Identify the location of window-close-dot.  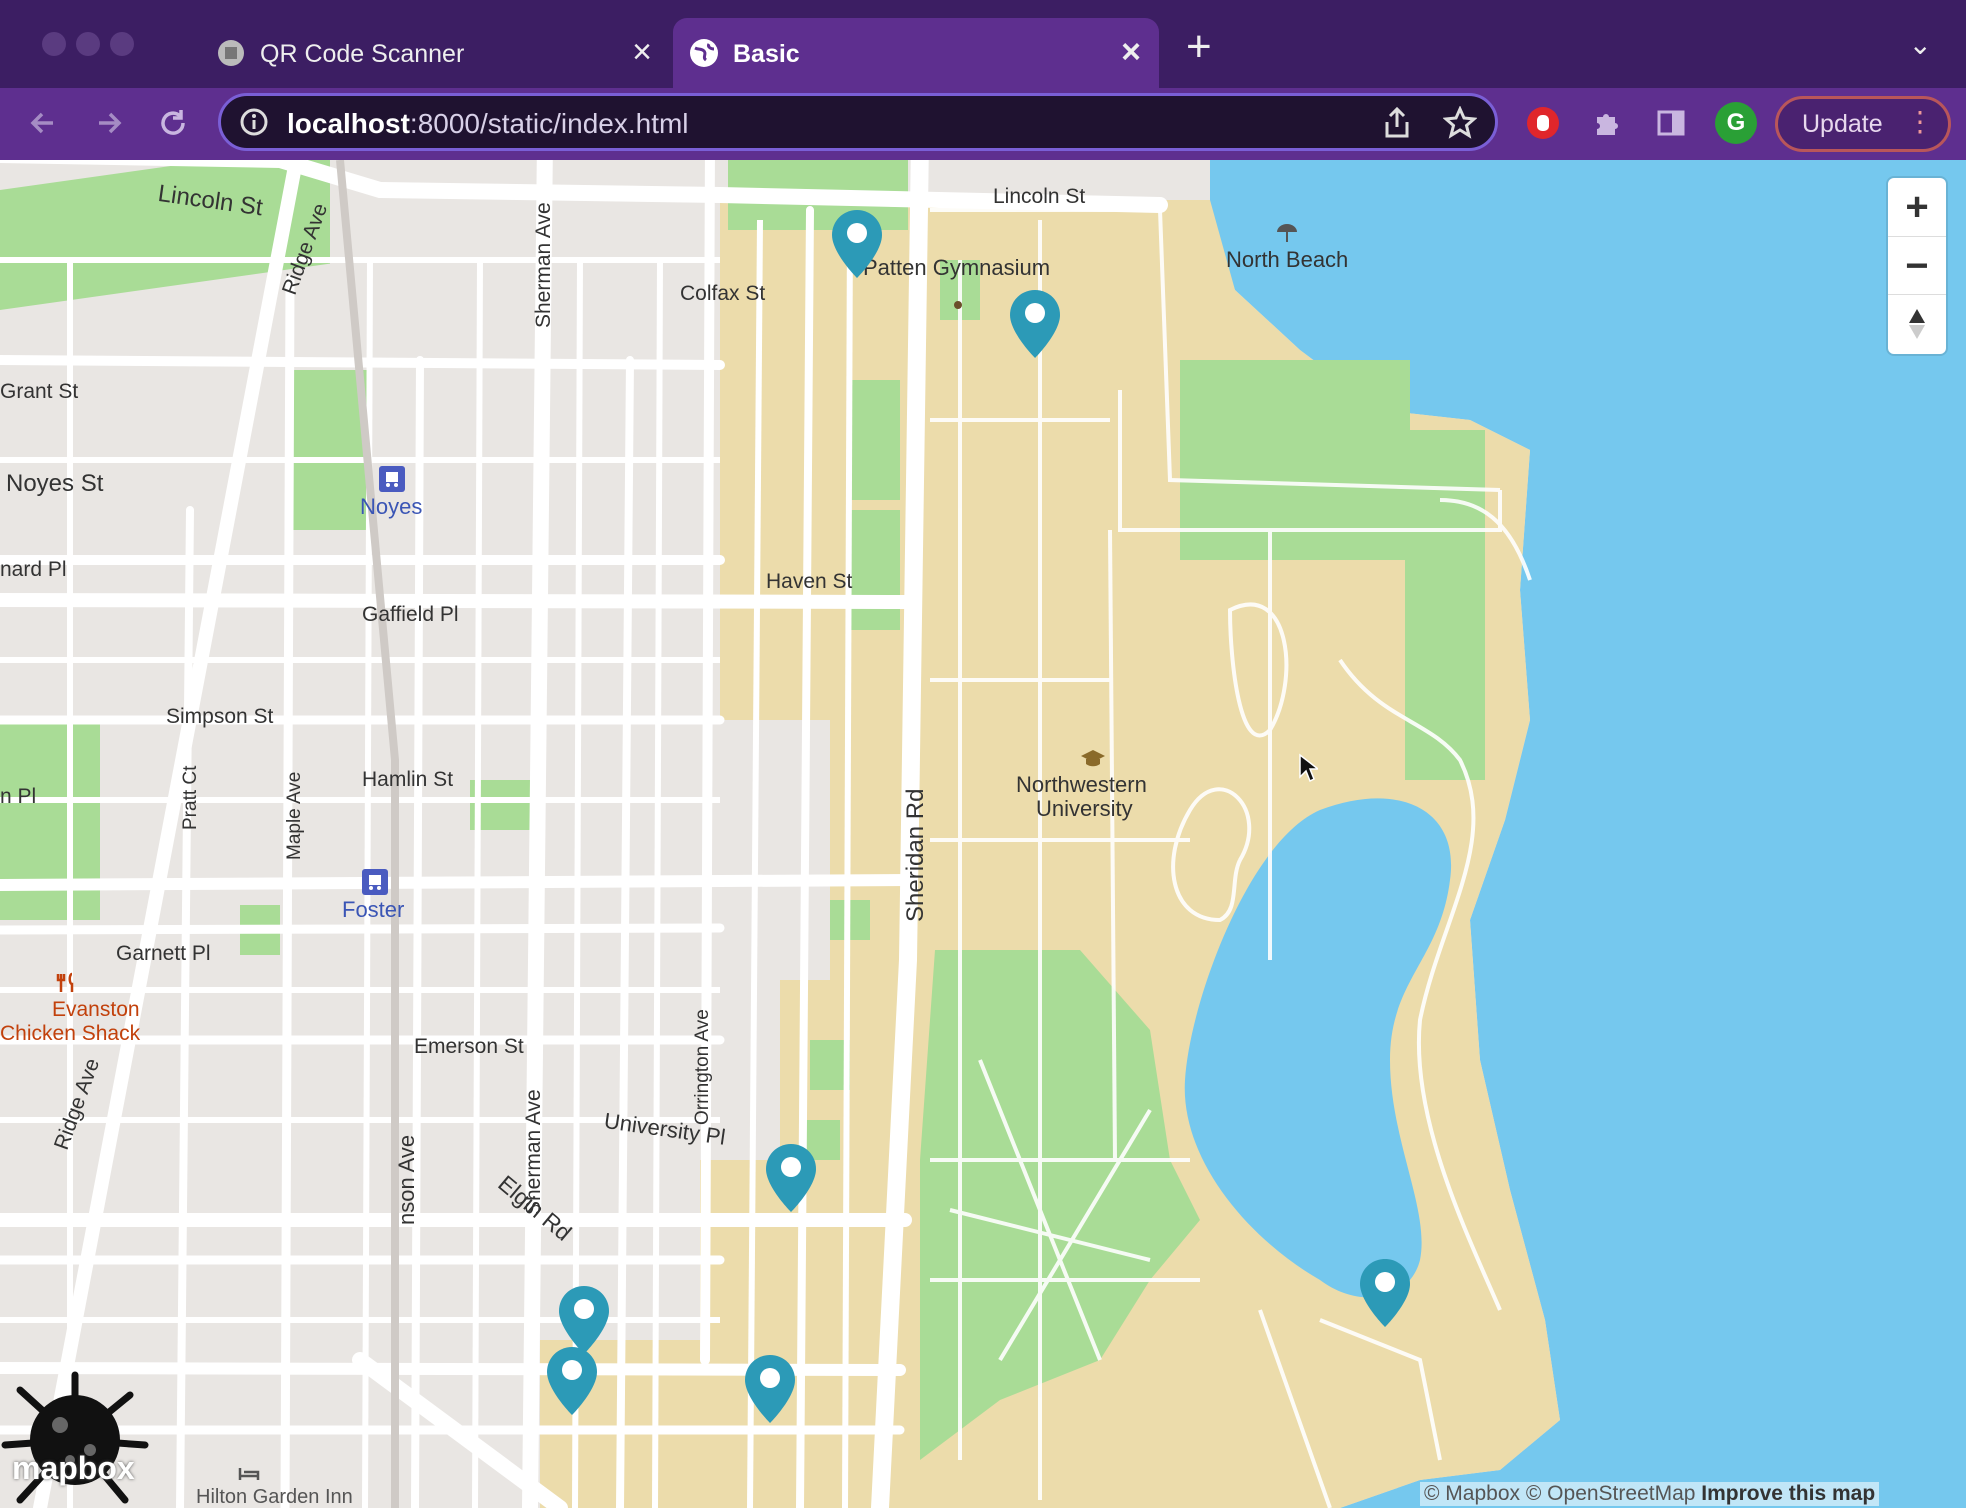
(54, 44).